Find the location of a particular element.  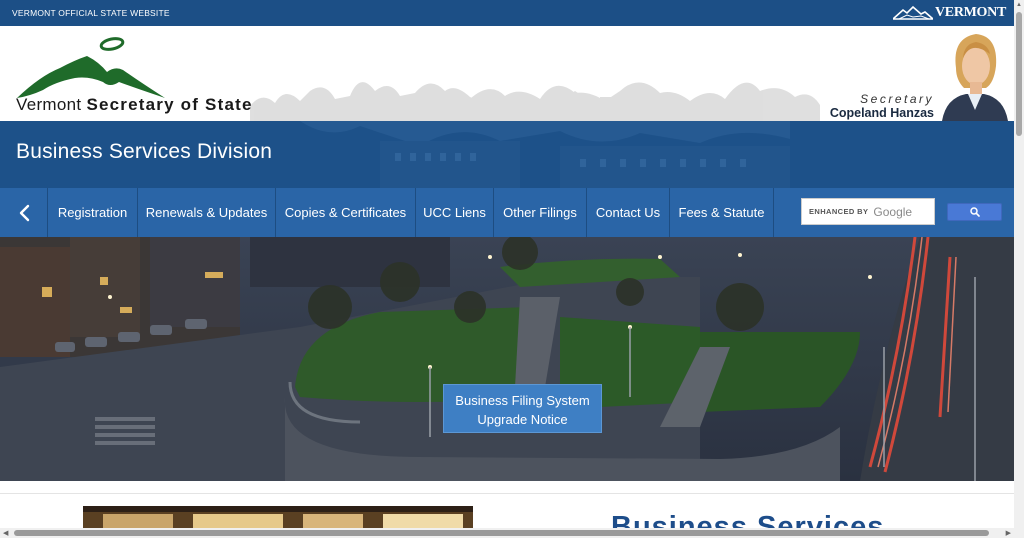

site-title: Vermont Secretary of State is located at coordinates (134, 105).